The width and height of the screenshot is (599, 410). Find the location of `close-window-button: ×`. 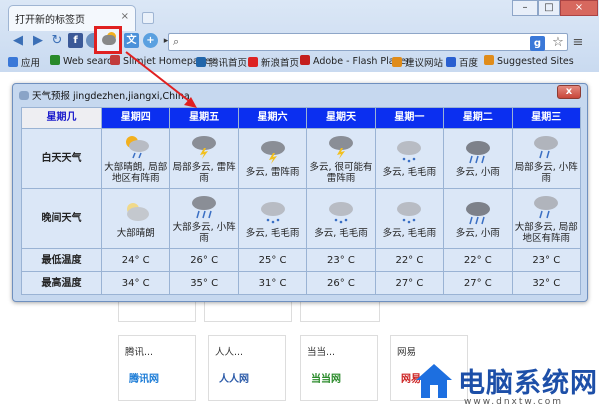

close-window-button: × is located at coordinates (579, 8).